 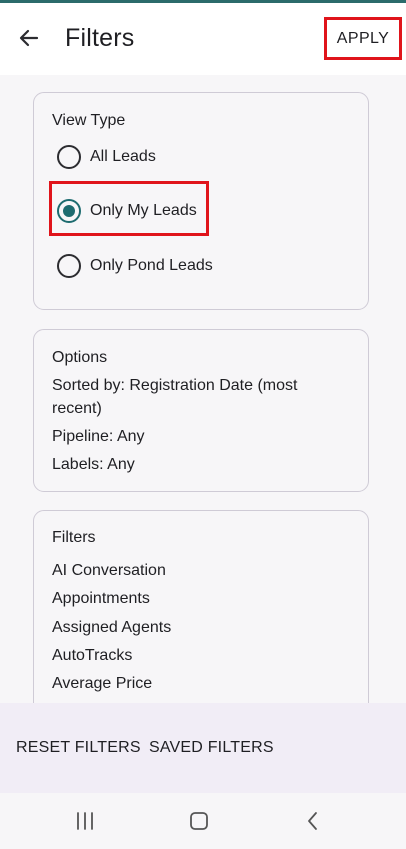 I want to click on apply-button: APPLY, so click(x=363, y=38).